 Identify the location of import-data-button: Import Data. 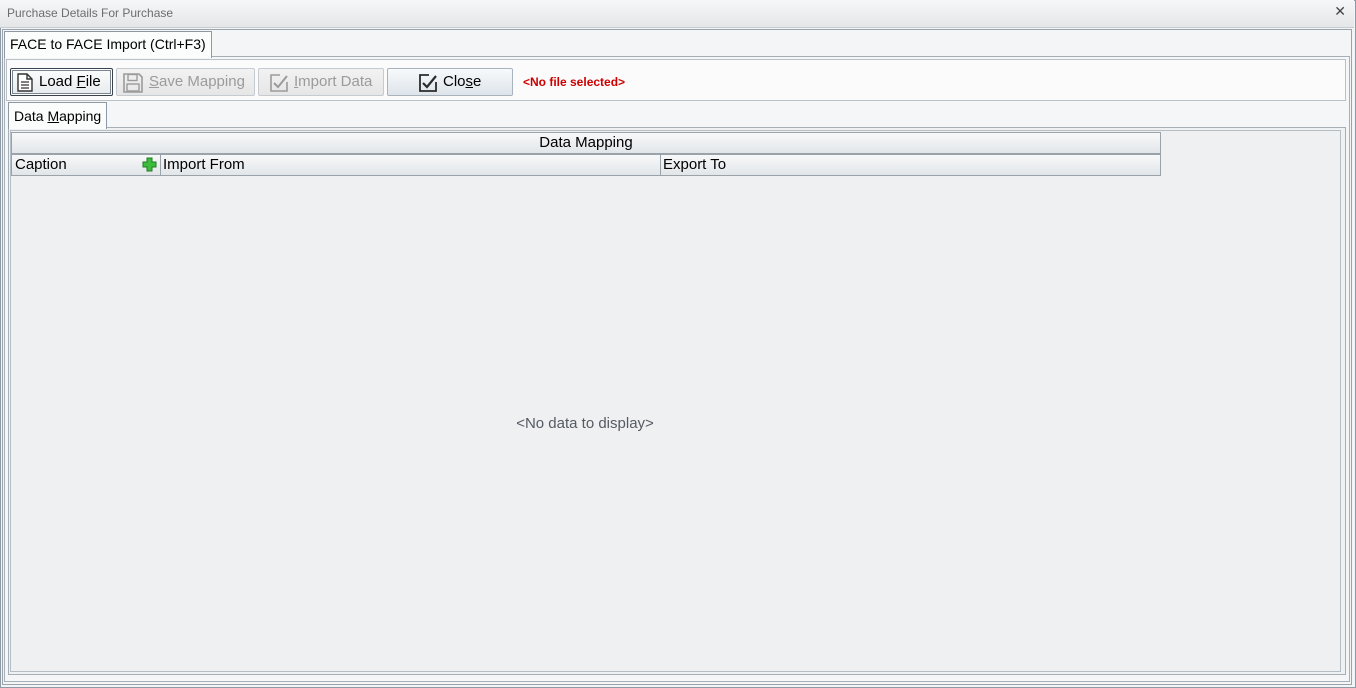
(321, 82).